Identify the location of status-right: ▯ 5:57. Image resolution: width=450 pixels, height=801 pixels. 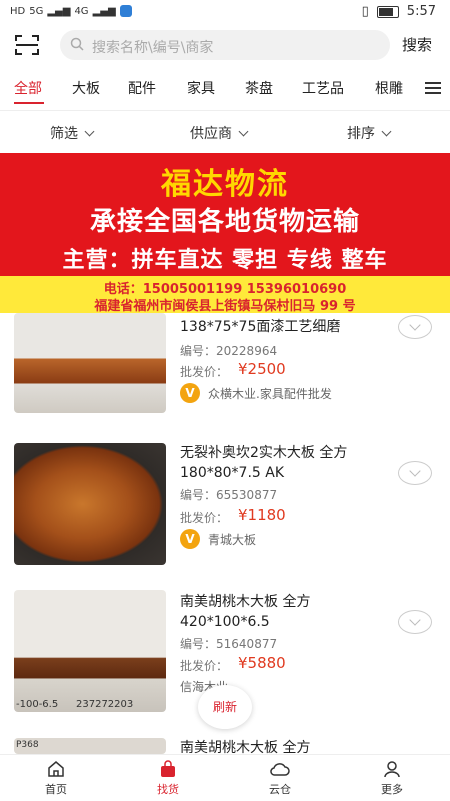
(399, 11).